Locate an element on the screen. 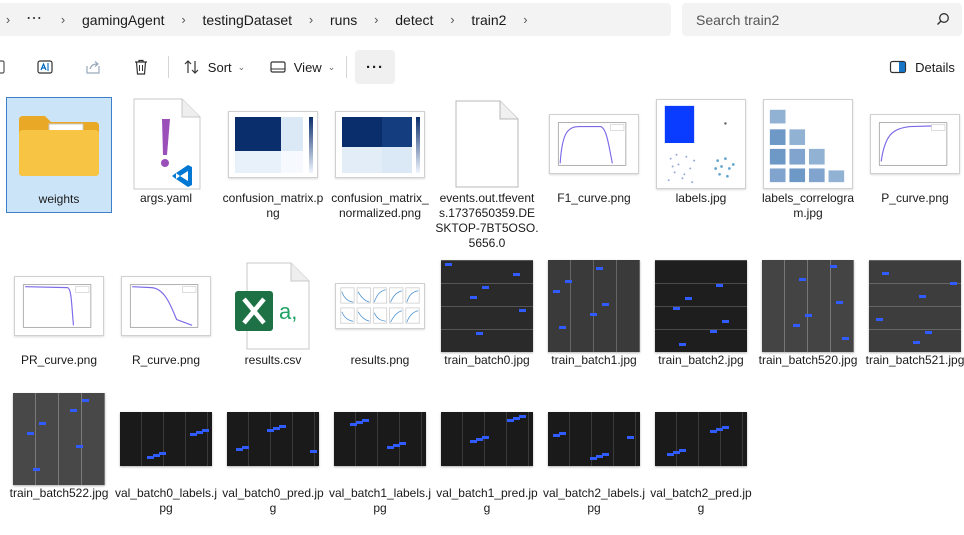 Image resolution: width=964 pixels, height=535 pixels. file-item-results-png: results.png is located at coordinates (380, 313).